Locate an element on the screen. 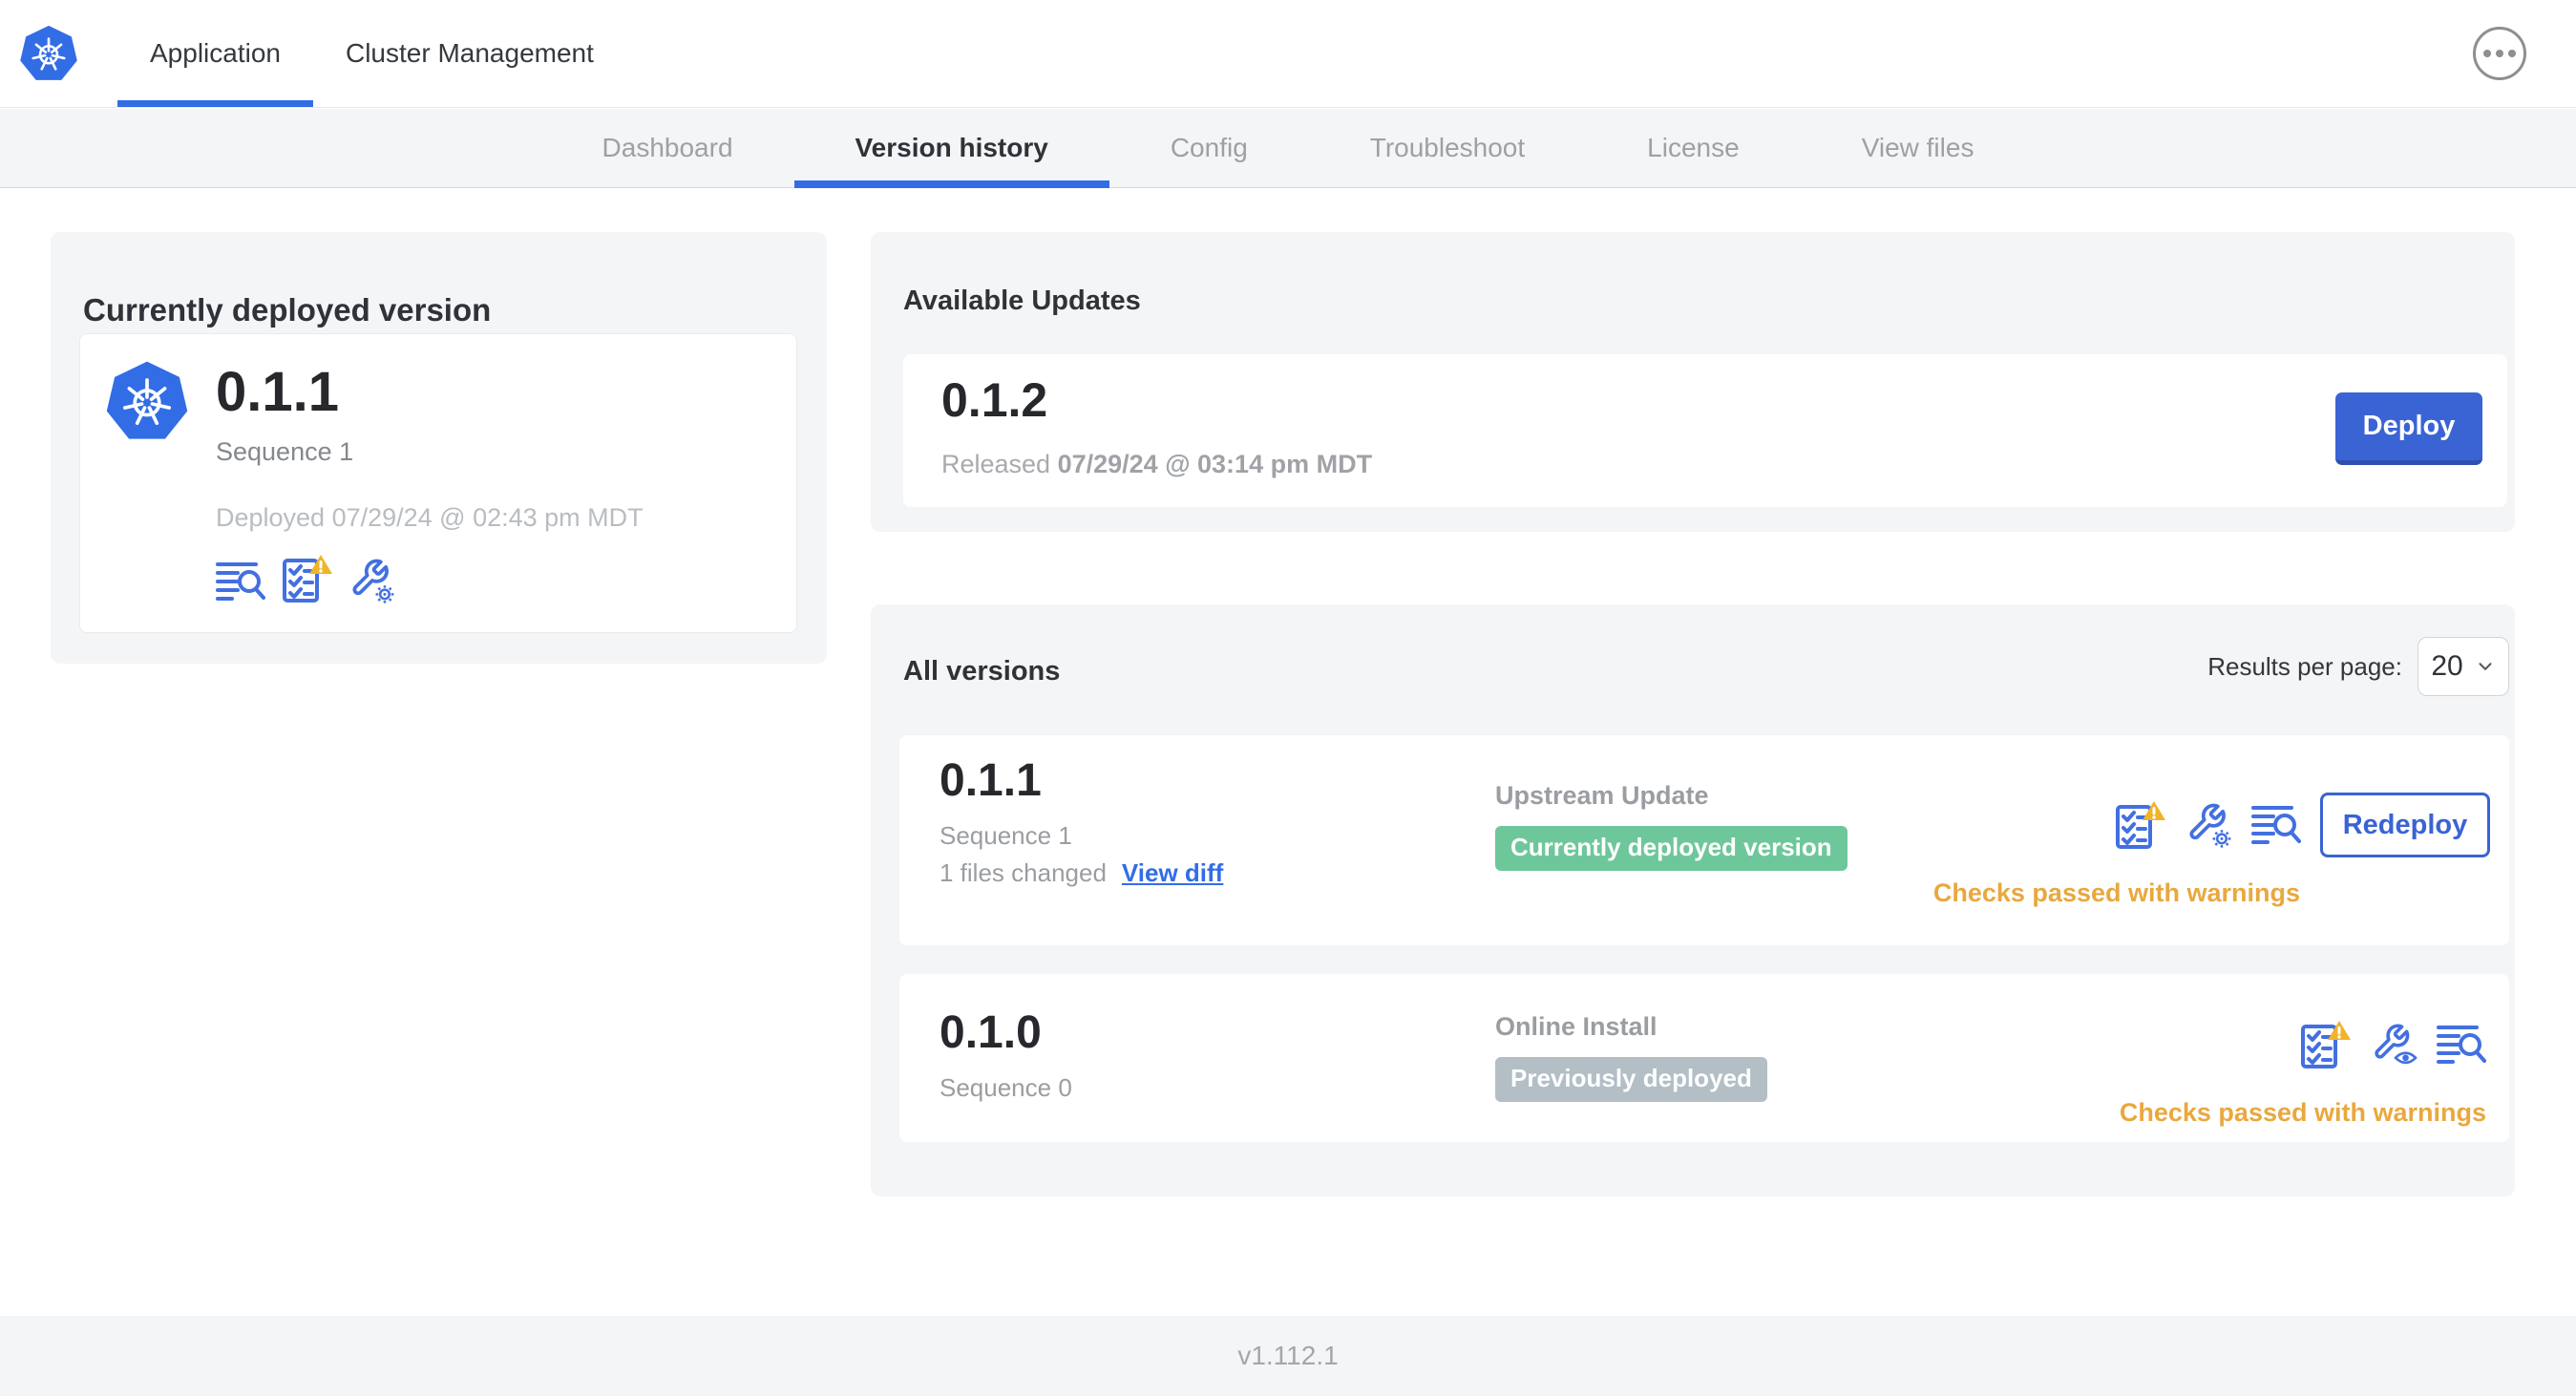 The image size is (2576, 1396). previously-deployed-badge: Previously deployed is located at coordinates (1631, 1079).